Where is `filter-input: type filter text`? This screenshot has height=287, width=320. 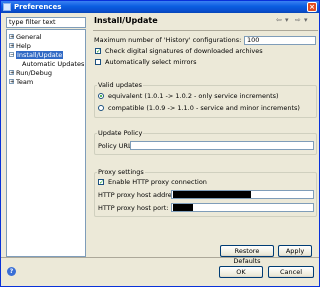 filter-input: type filter text is located at coordinates (46, 22).